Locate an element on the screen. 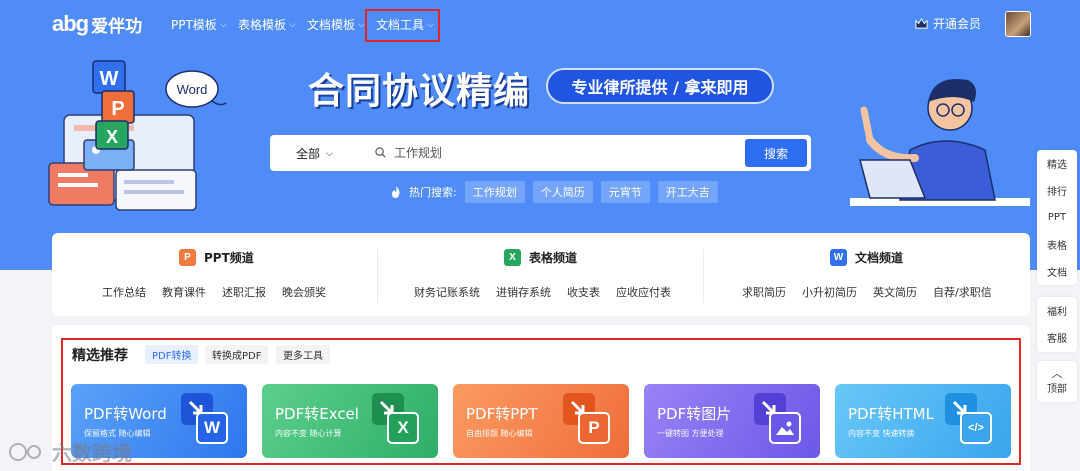 The image size is (1080, 471). channel-link: 述职汇报 is located at coordinates (244, 292).